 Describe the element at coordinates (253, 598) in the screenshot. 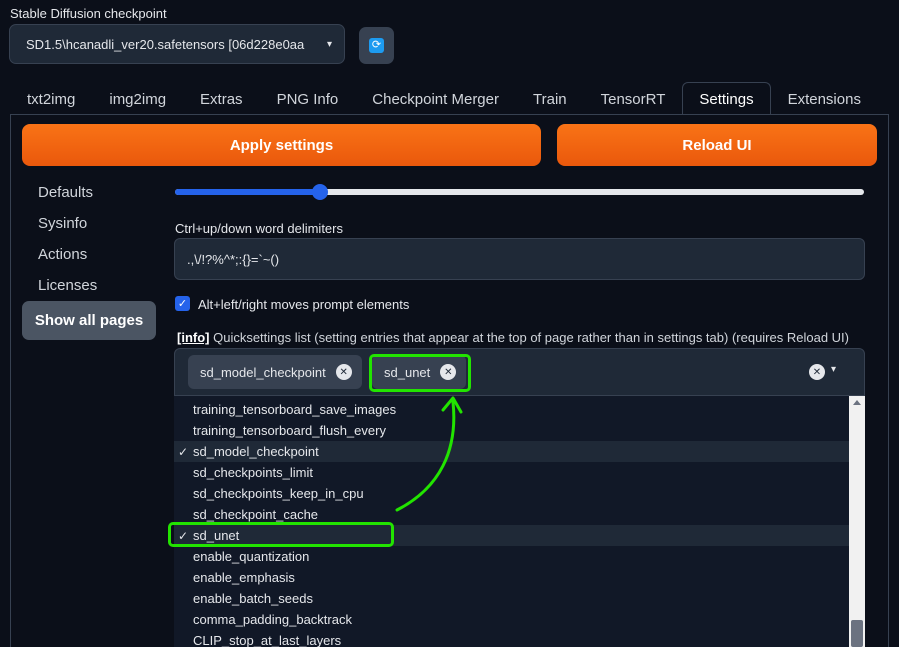

I see `option-label: enable_batch_seeds` at that location.